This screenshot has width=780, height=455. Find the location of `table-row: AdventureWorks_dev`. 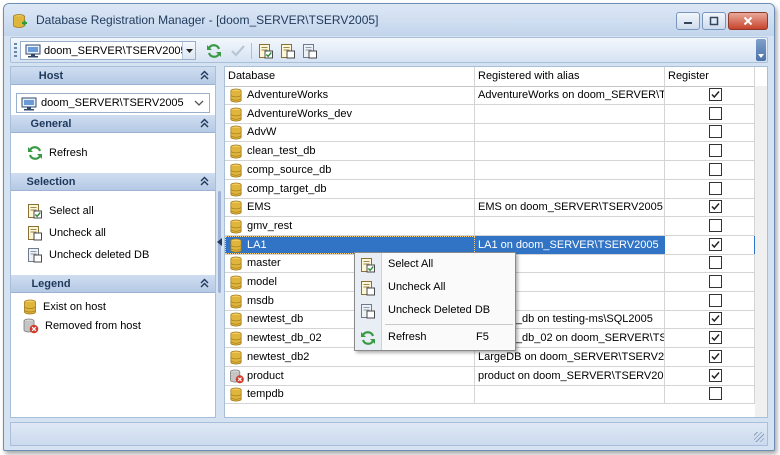

table-row: AdventureWorks_dev is located at coordinates (490, 114).